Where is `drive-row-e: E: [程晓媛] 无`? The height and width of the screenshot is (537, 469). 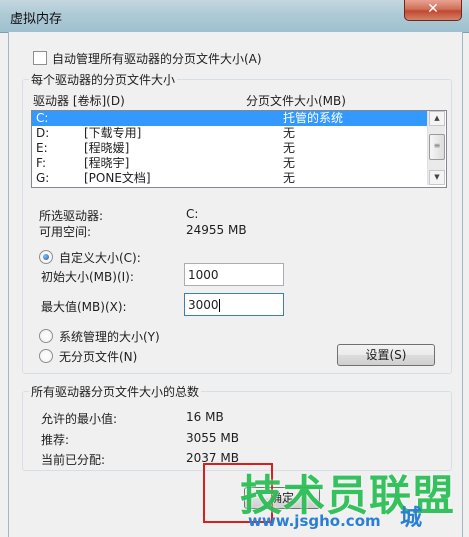
drive-row-e: E: [程晓媛] 无 is located at coordinates (230, 148).